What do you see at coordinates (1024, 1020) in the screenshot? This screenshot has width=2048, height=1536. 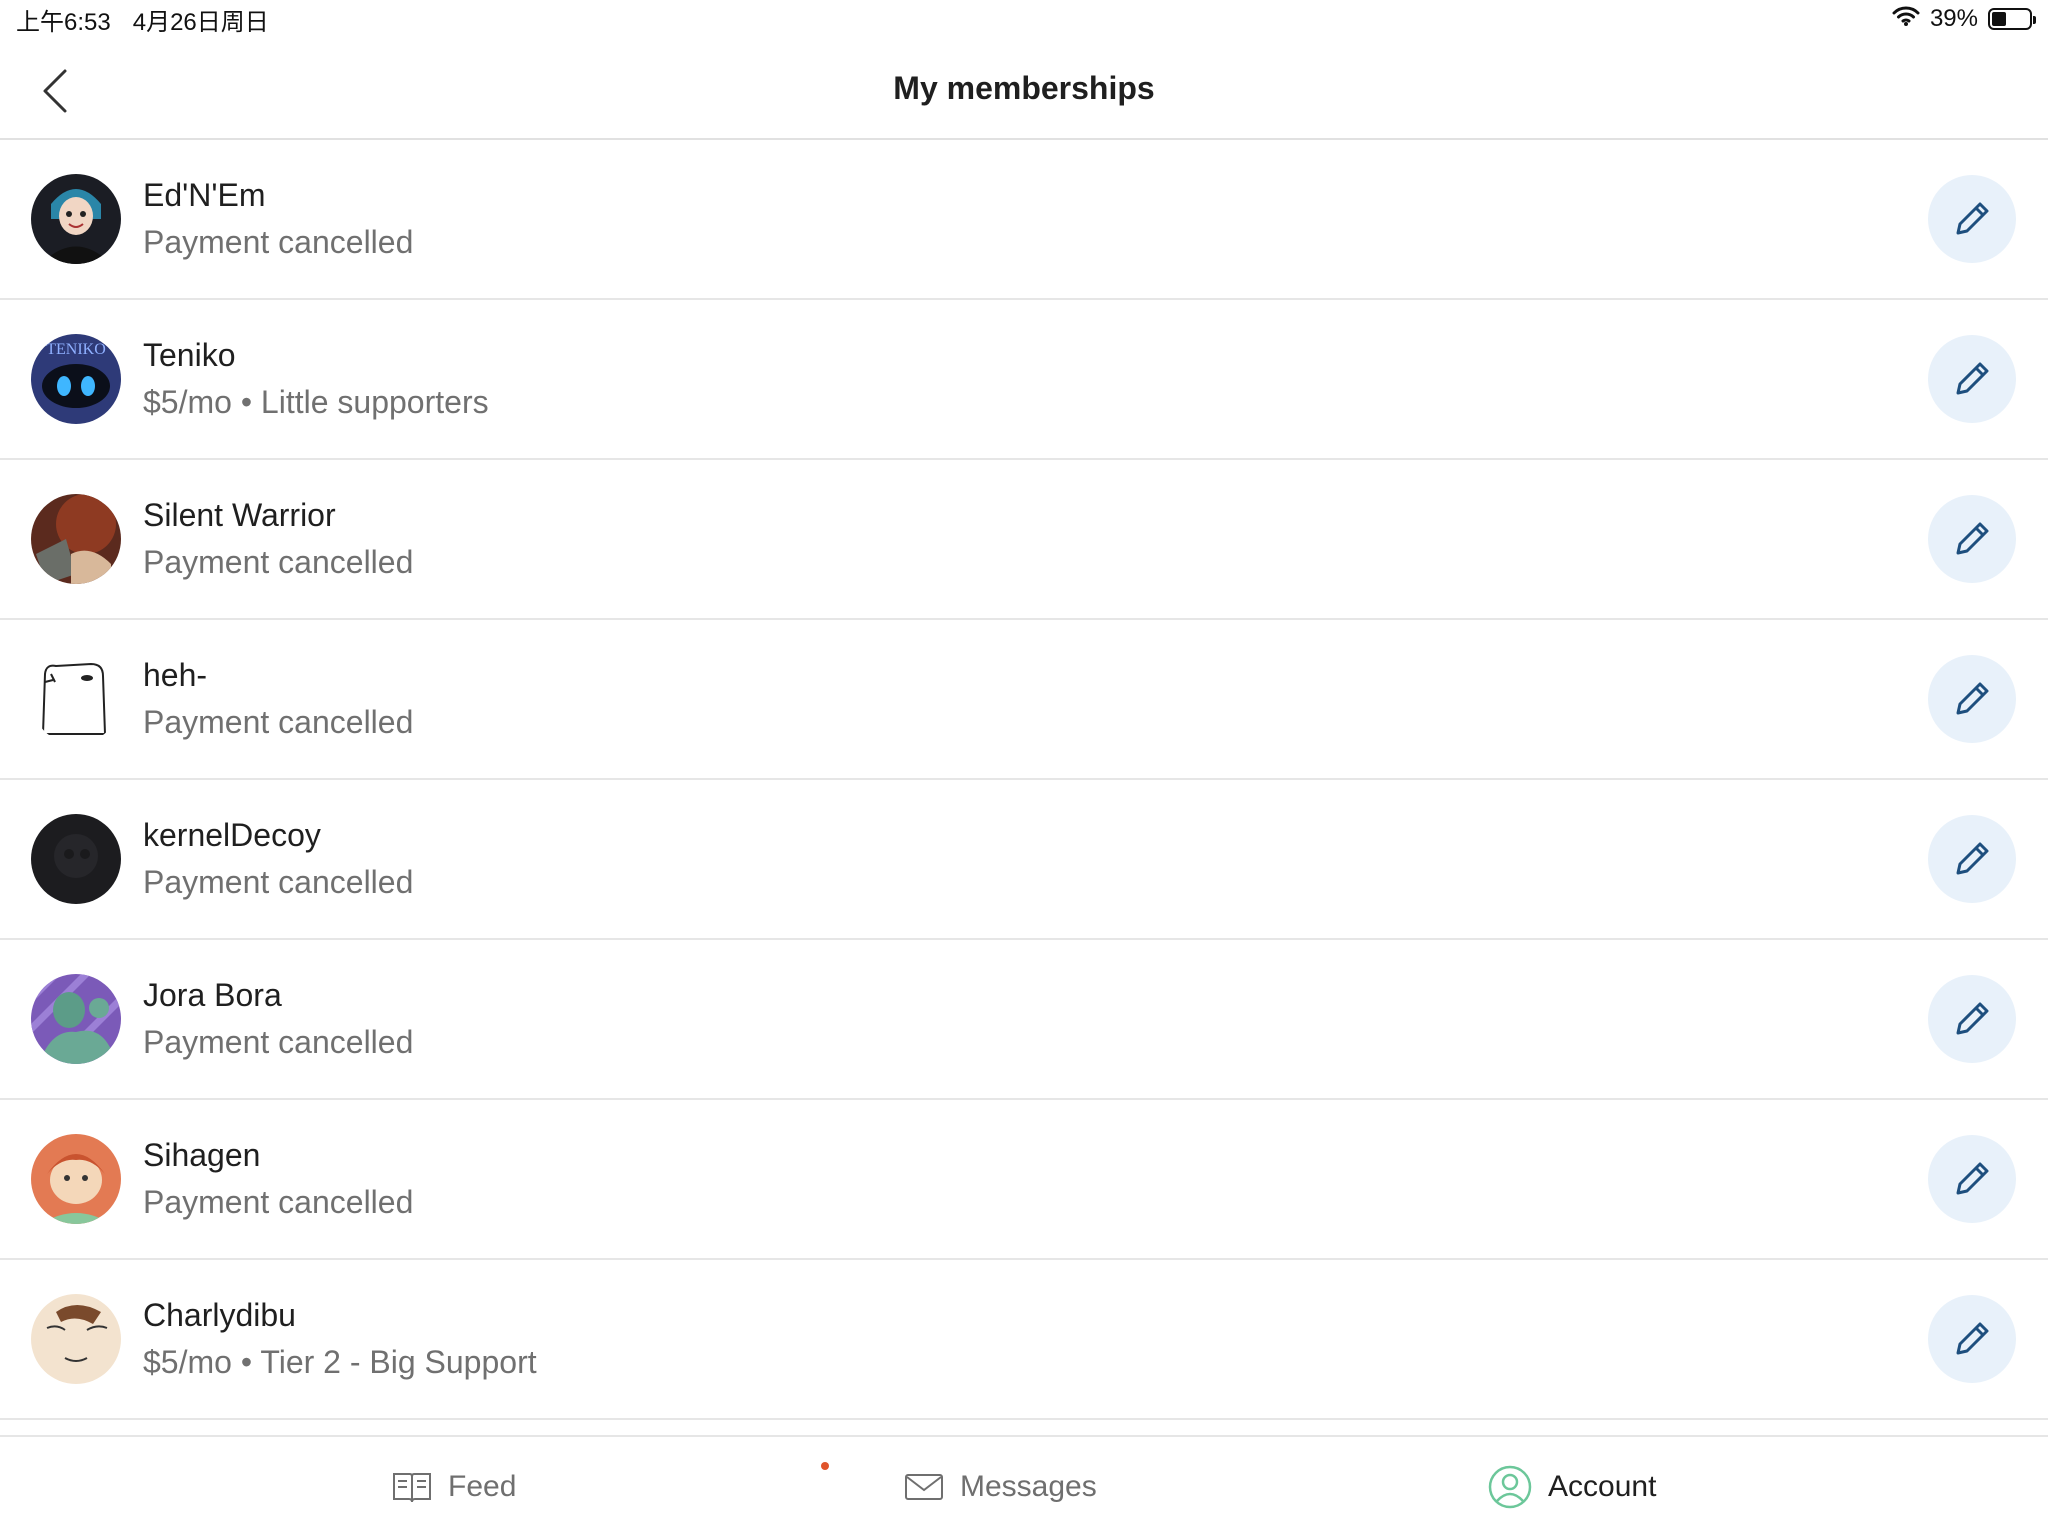 I see `membership-row: Jora Bora Payment cancelled` at bounding box center [1024, 1020].